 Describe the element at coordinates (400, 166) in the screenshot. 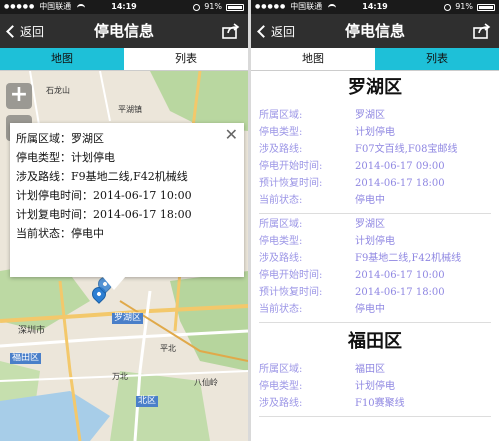

I see `record-value: 2014-06-17 09:00` at that location.